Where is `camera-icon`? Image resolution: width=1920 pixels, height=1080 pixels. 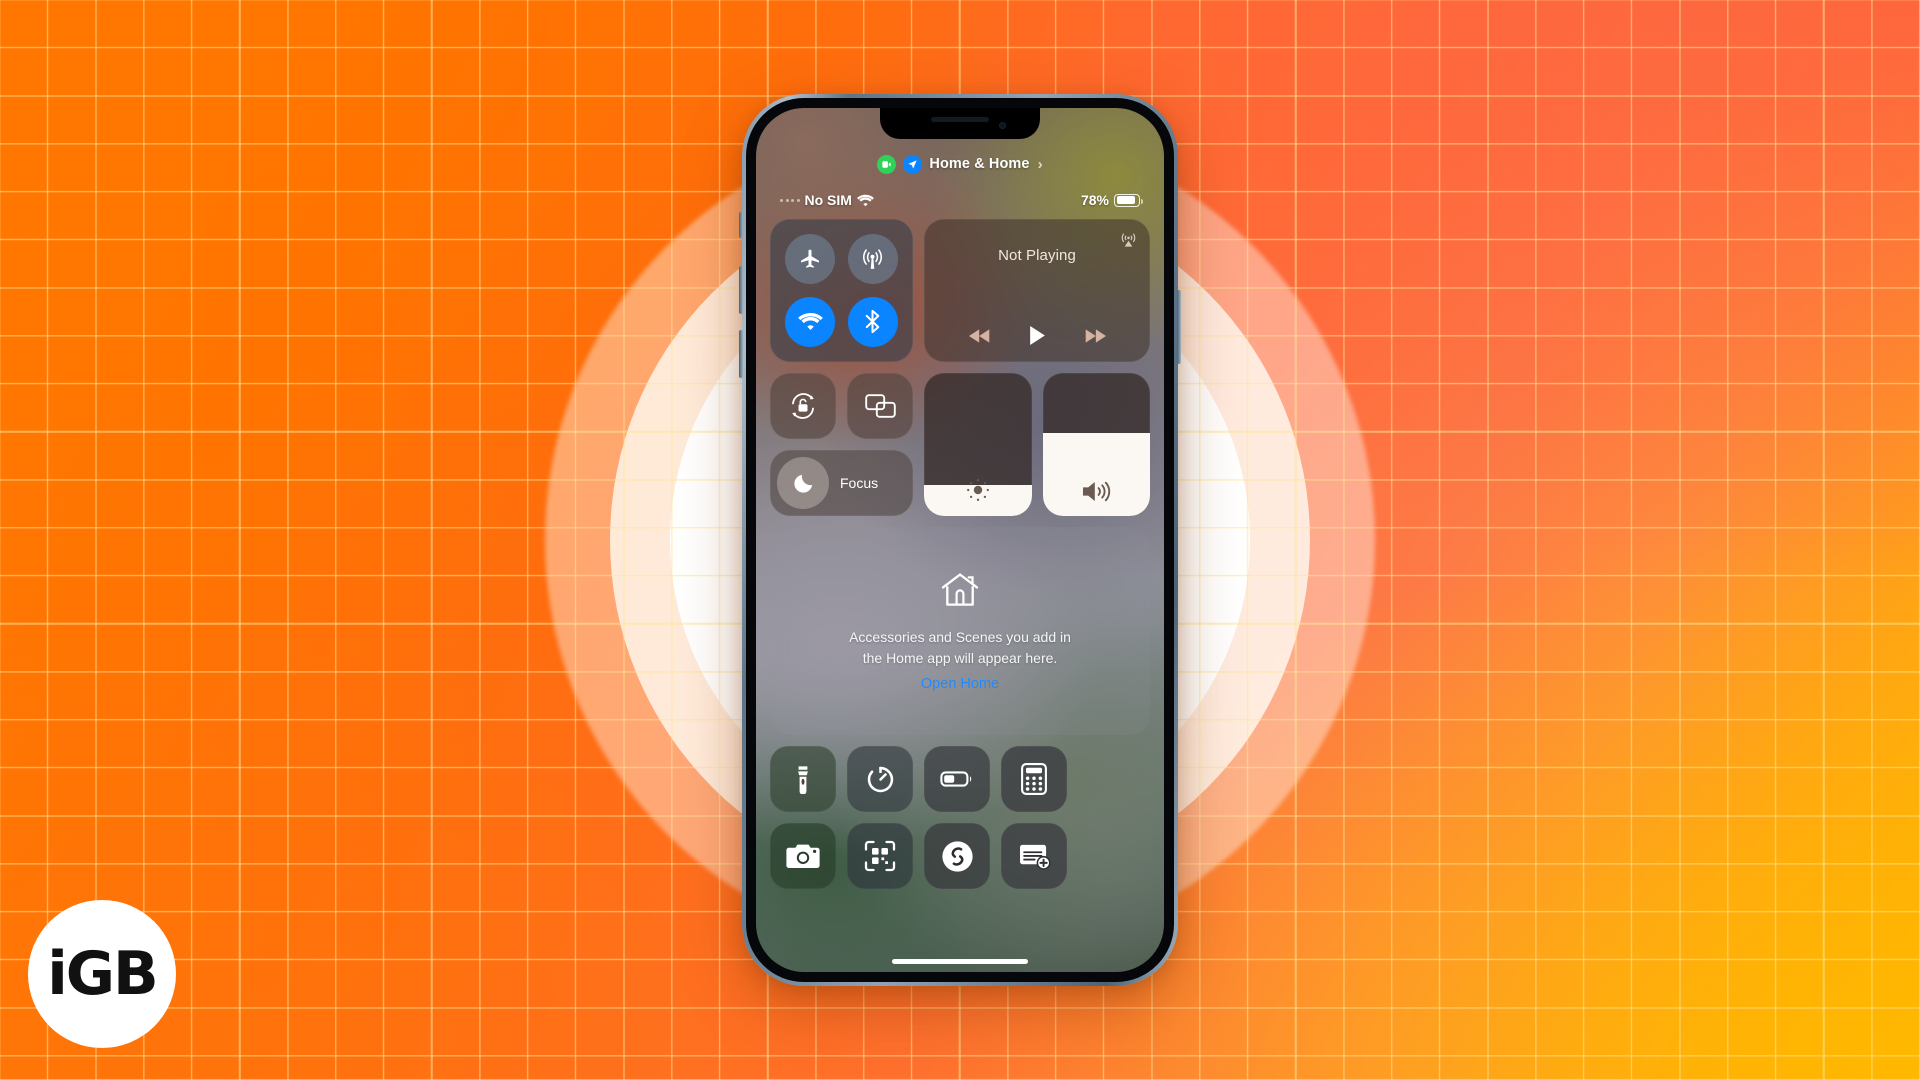 camera-icon is located at coordinates (803, 856).